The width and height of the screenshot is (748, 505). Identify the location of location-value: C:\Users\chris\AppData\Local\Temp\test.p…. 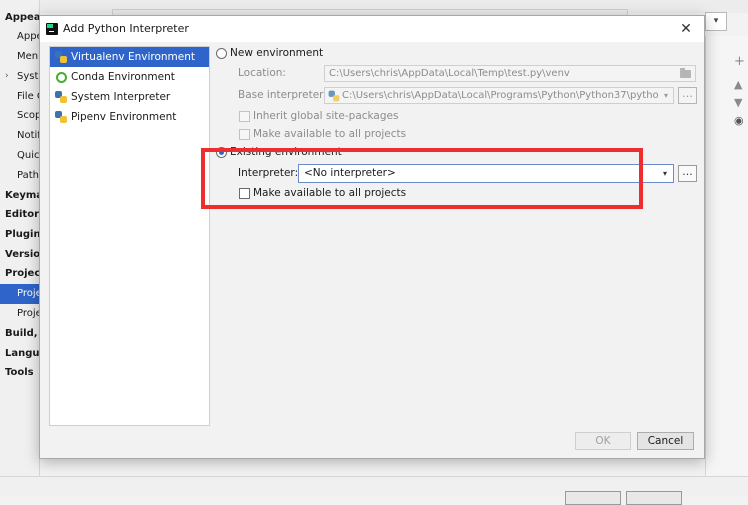
(449, 73).